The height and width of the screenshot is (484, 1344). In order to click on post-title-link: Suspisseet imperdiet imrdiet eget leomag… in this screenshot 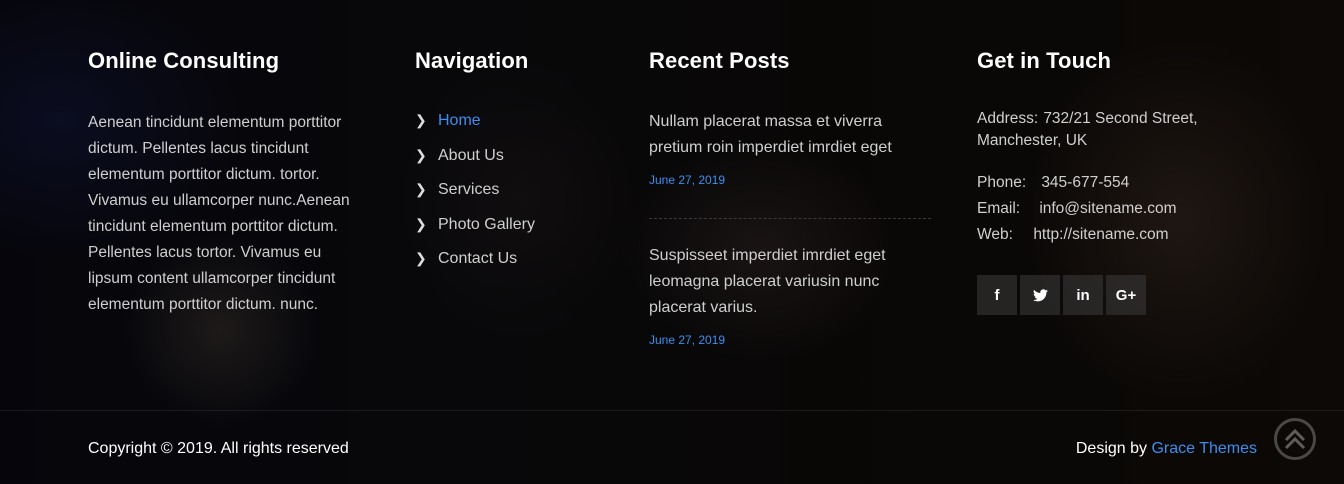, I will do `click(790, 282)`.